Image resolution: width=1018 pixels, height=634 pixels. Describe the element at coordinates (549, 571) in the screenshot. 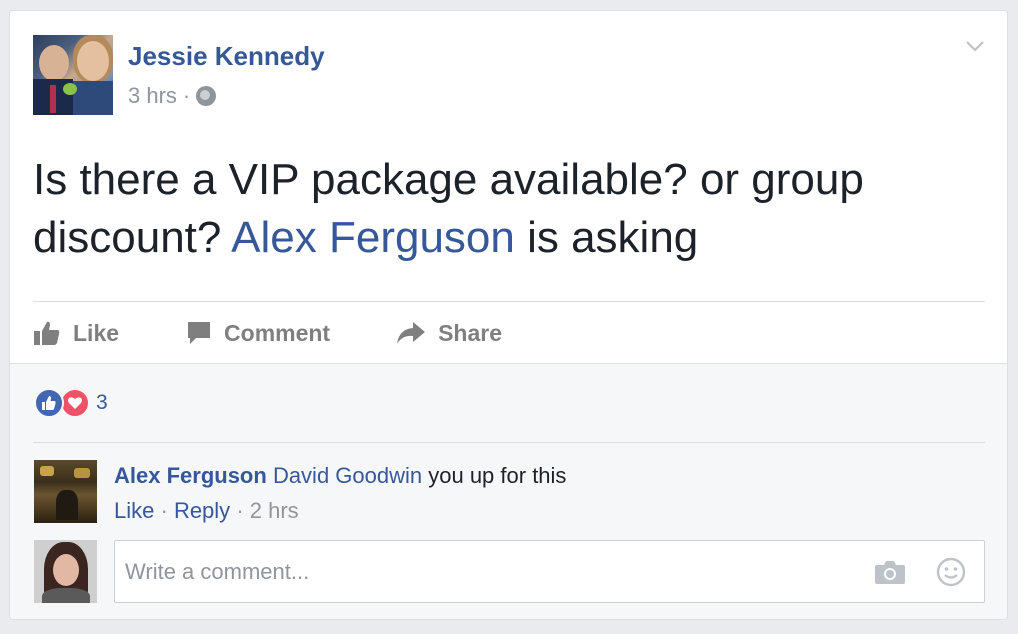

I see `comment-input` at that location.